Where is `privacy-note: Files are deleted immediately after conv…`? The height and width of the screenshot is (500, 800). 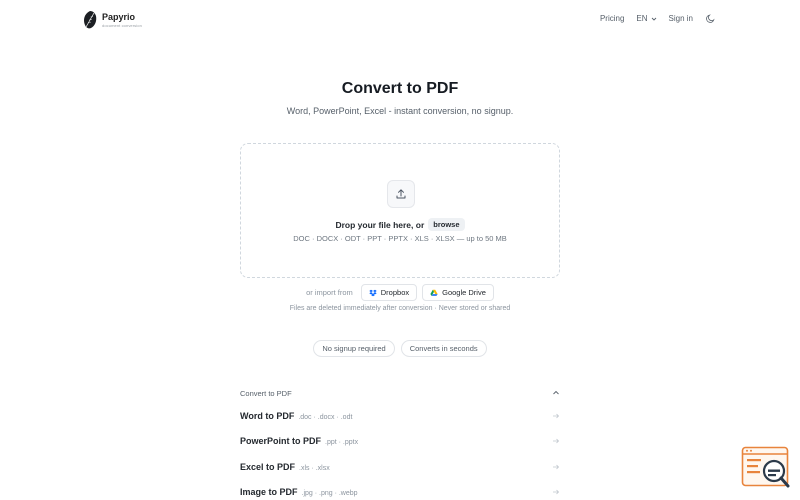
privacy-note: Files are deleted immediately after conv… is located at coordinates (400, 308).